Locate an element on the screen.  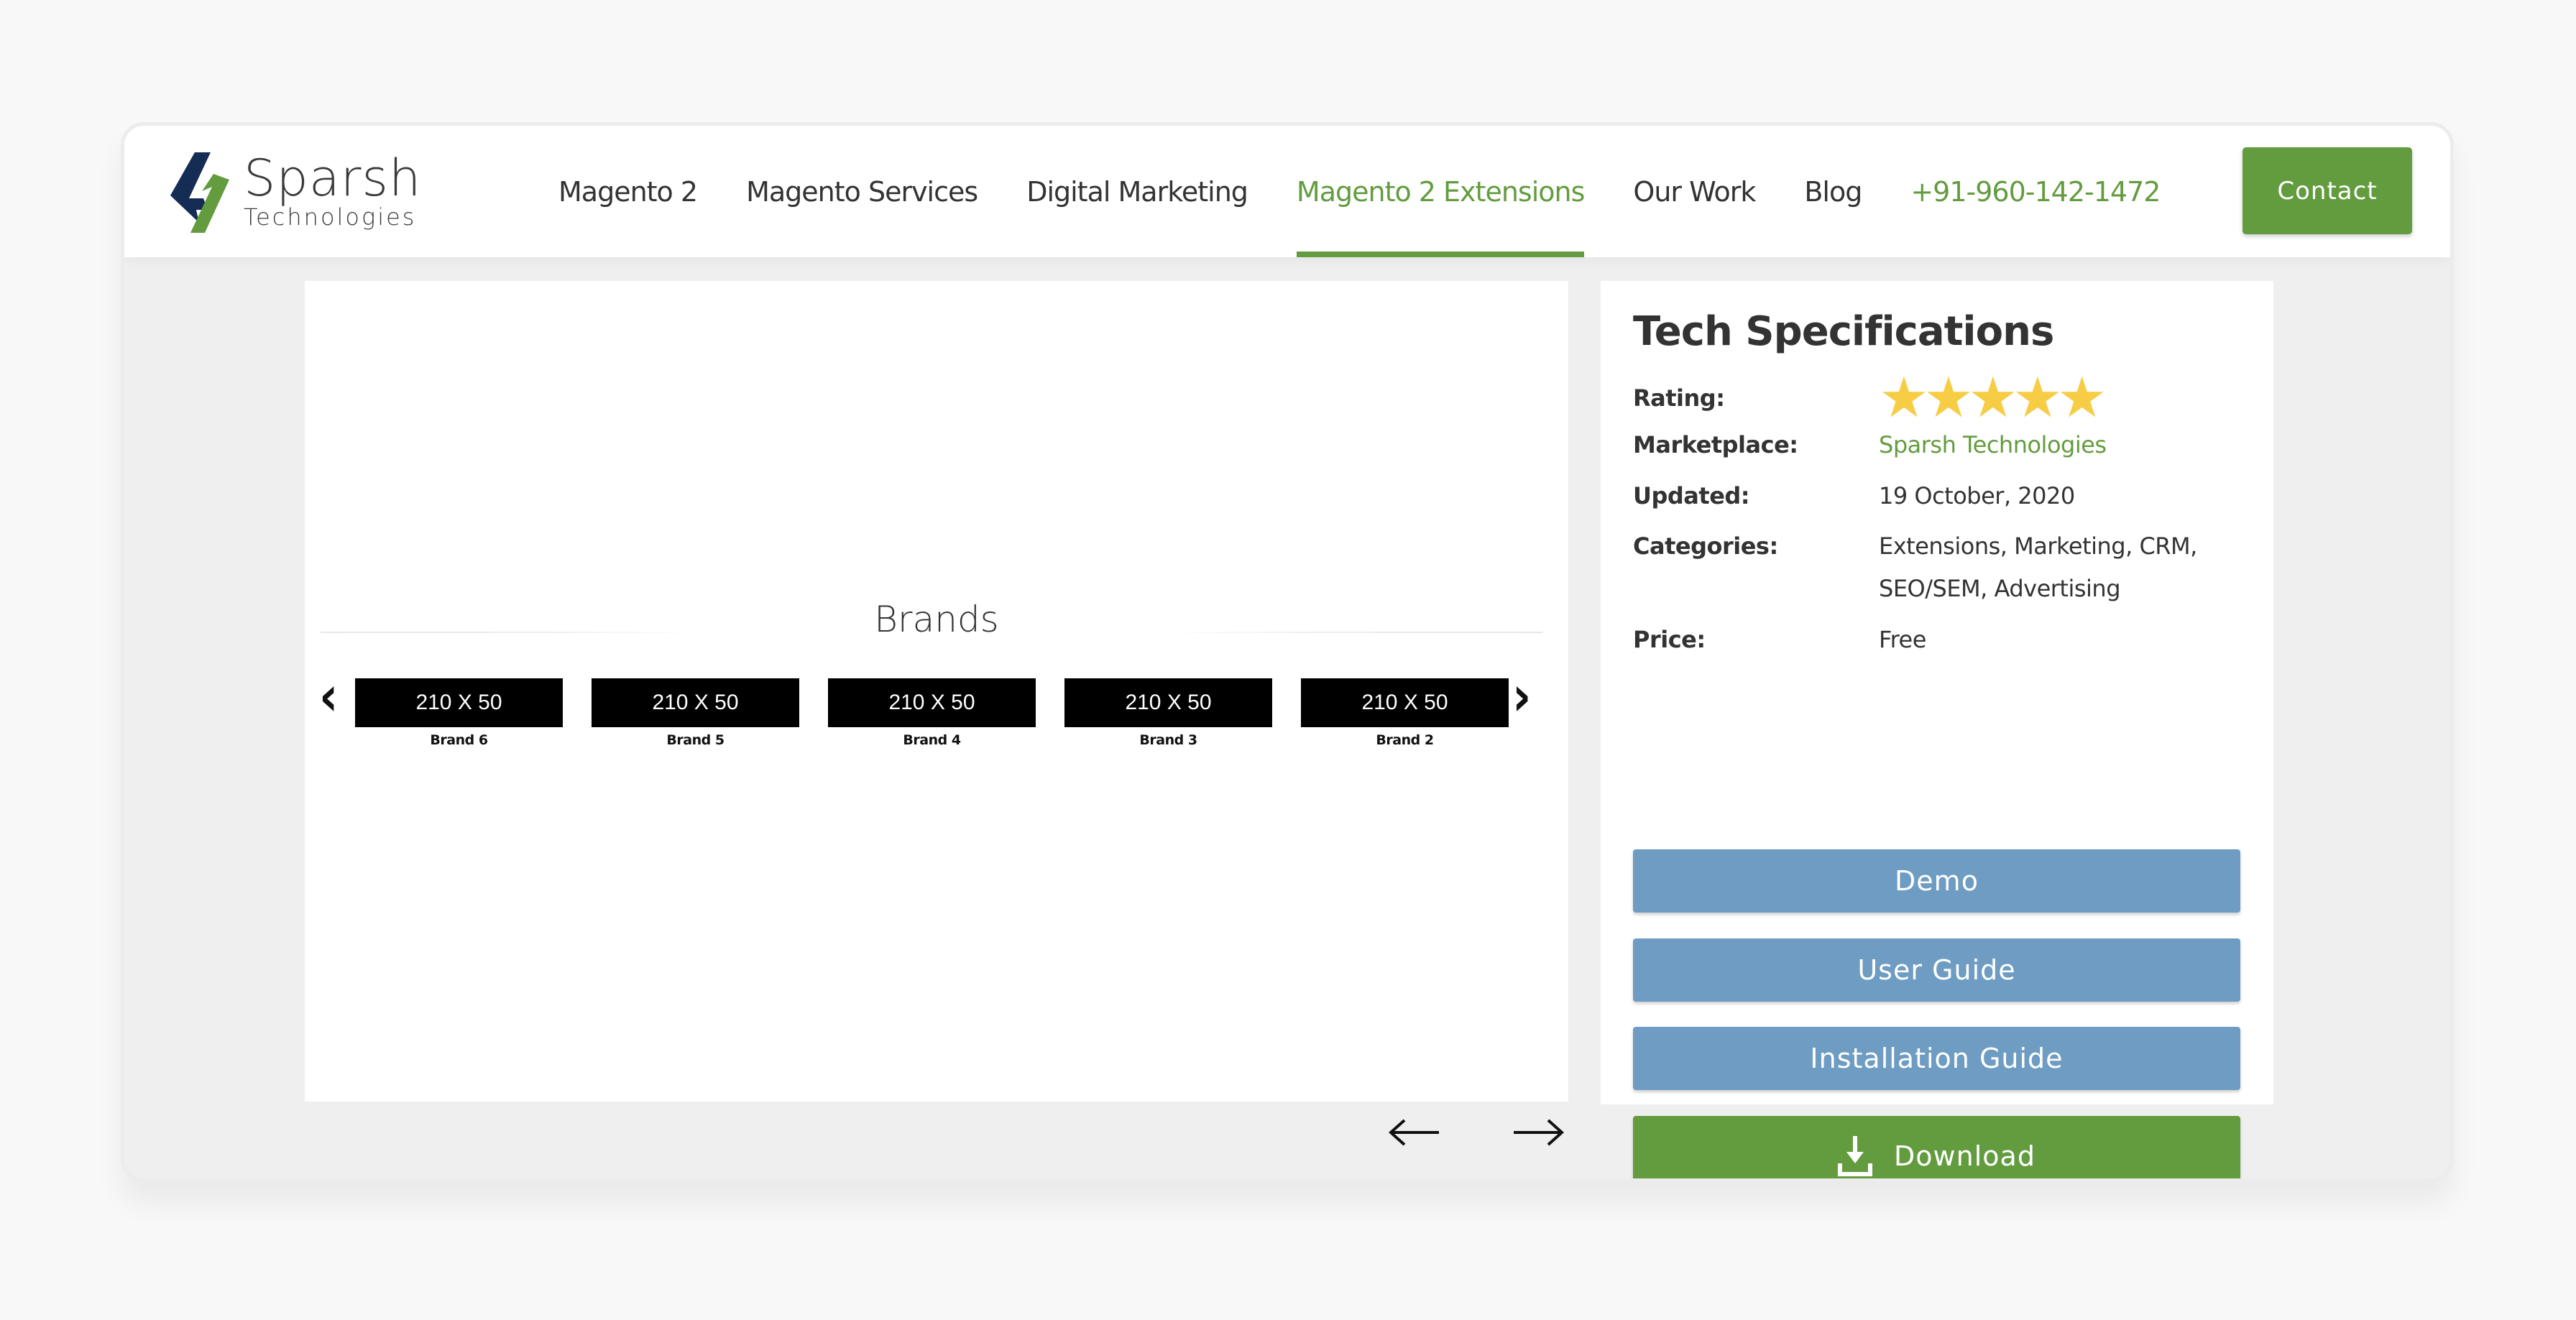
logo: Sparsh Technologies is located at coordinates (295, 192).